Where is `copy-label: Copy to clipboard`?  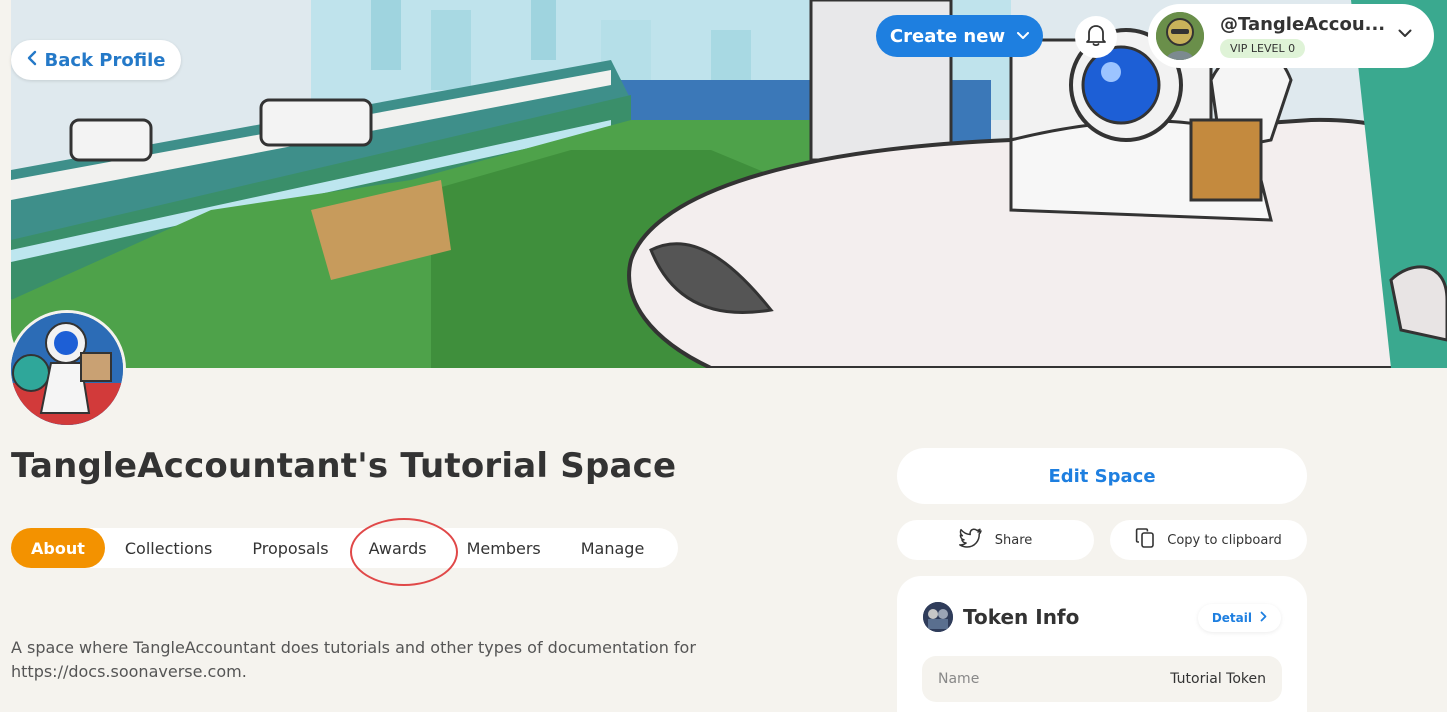 copy-label: Copy to clipboard is located at coordinates (1224, 540).